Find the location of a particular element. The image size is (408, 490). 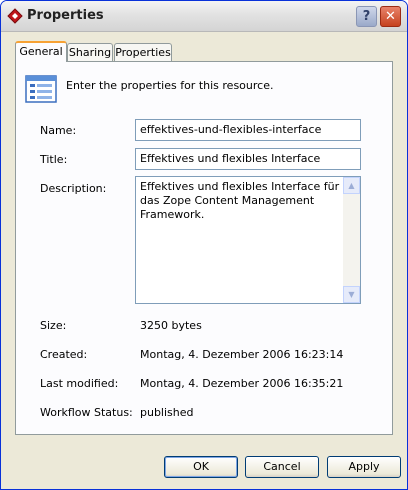

description-scrollbar: ▲ ▼ is located at coordinates (351, 240).